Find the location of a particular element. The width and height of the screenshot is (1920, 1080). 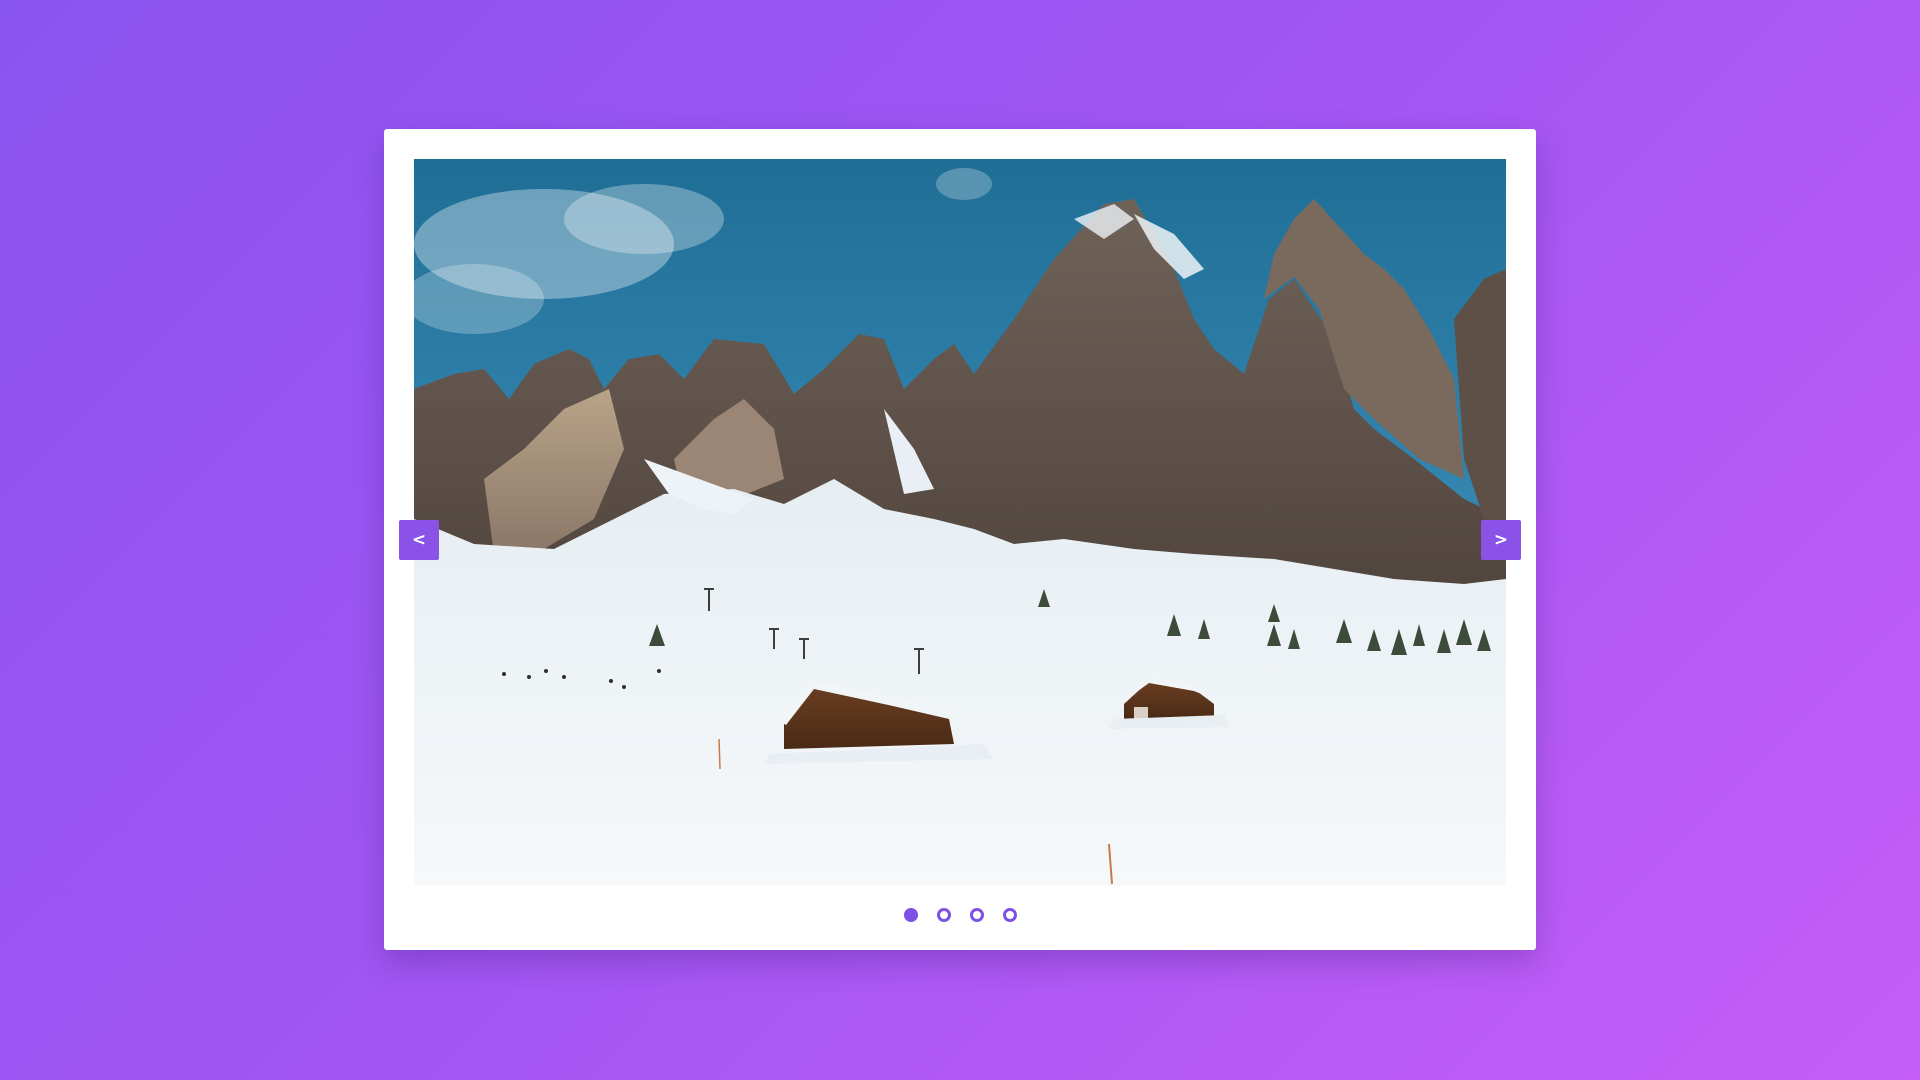

next-slide-button: > is located at coordinates (1501, 540).